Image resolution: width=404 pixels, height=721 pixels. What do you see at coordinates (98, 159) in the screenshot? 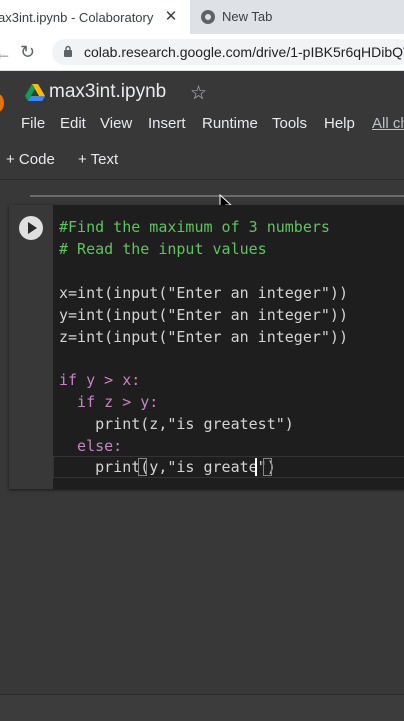
I see `add-text-button: + Text` at bounding box center [98, 159].